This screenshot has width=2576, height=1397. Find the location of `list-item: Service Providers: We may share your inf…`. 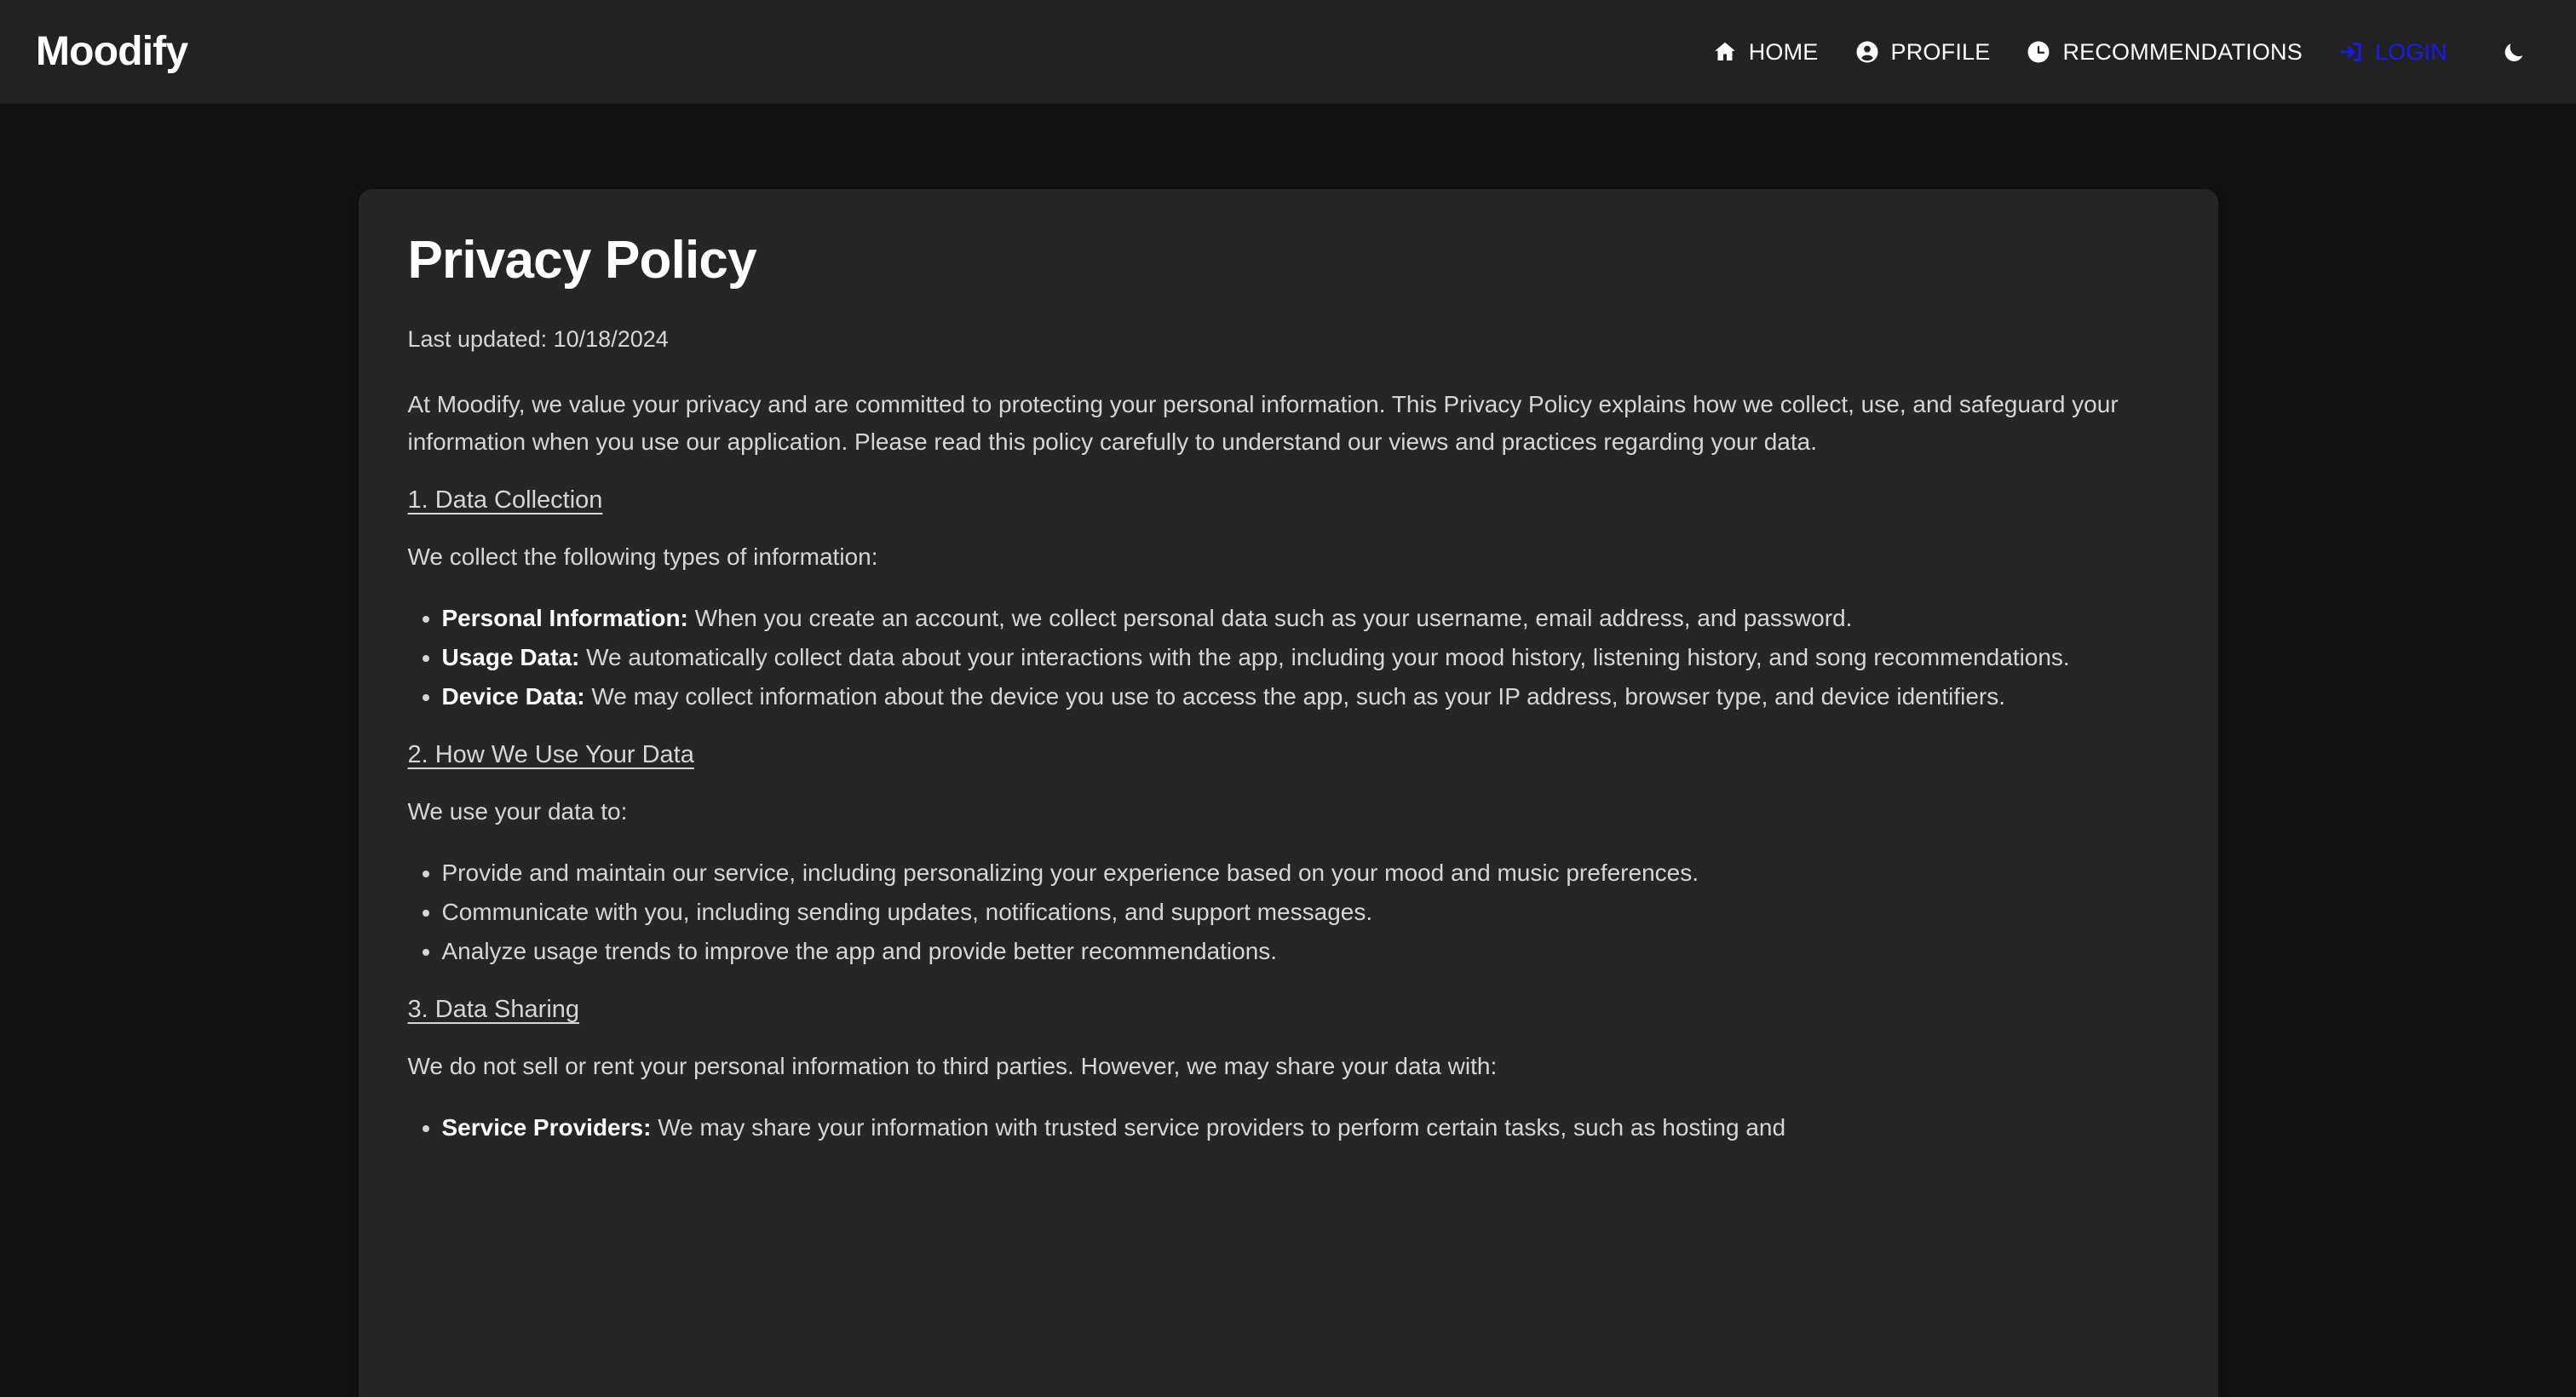

list-item: Service Providers: We may share your inf… is located at coordinates (1288, 1128).